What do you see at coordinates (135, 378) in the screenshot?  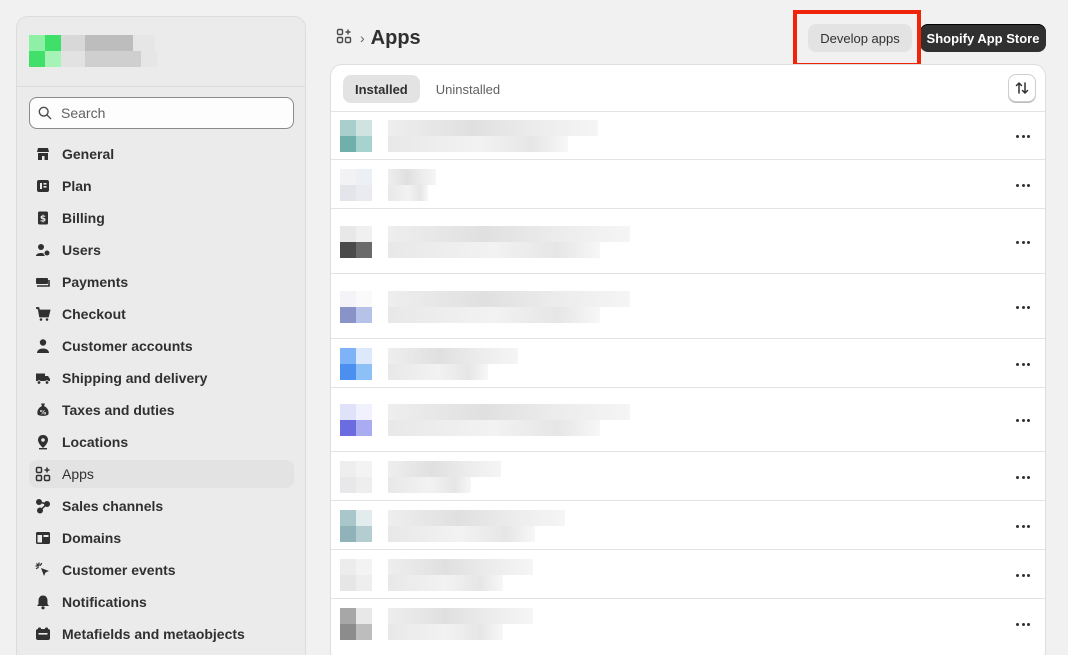 I see `sidebar-item-label: Shipping and delivery` at bounding box center [135, 378].